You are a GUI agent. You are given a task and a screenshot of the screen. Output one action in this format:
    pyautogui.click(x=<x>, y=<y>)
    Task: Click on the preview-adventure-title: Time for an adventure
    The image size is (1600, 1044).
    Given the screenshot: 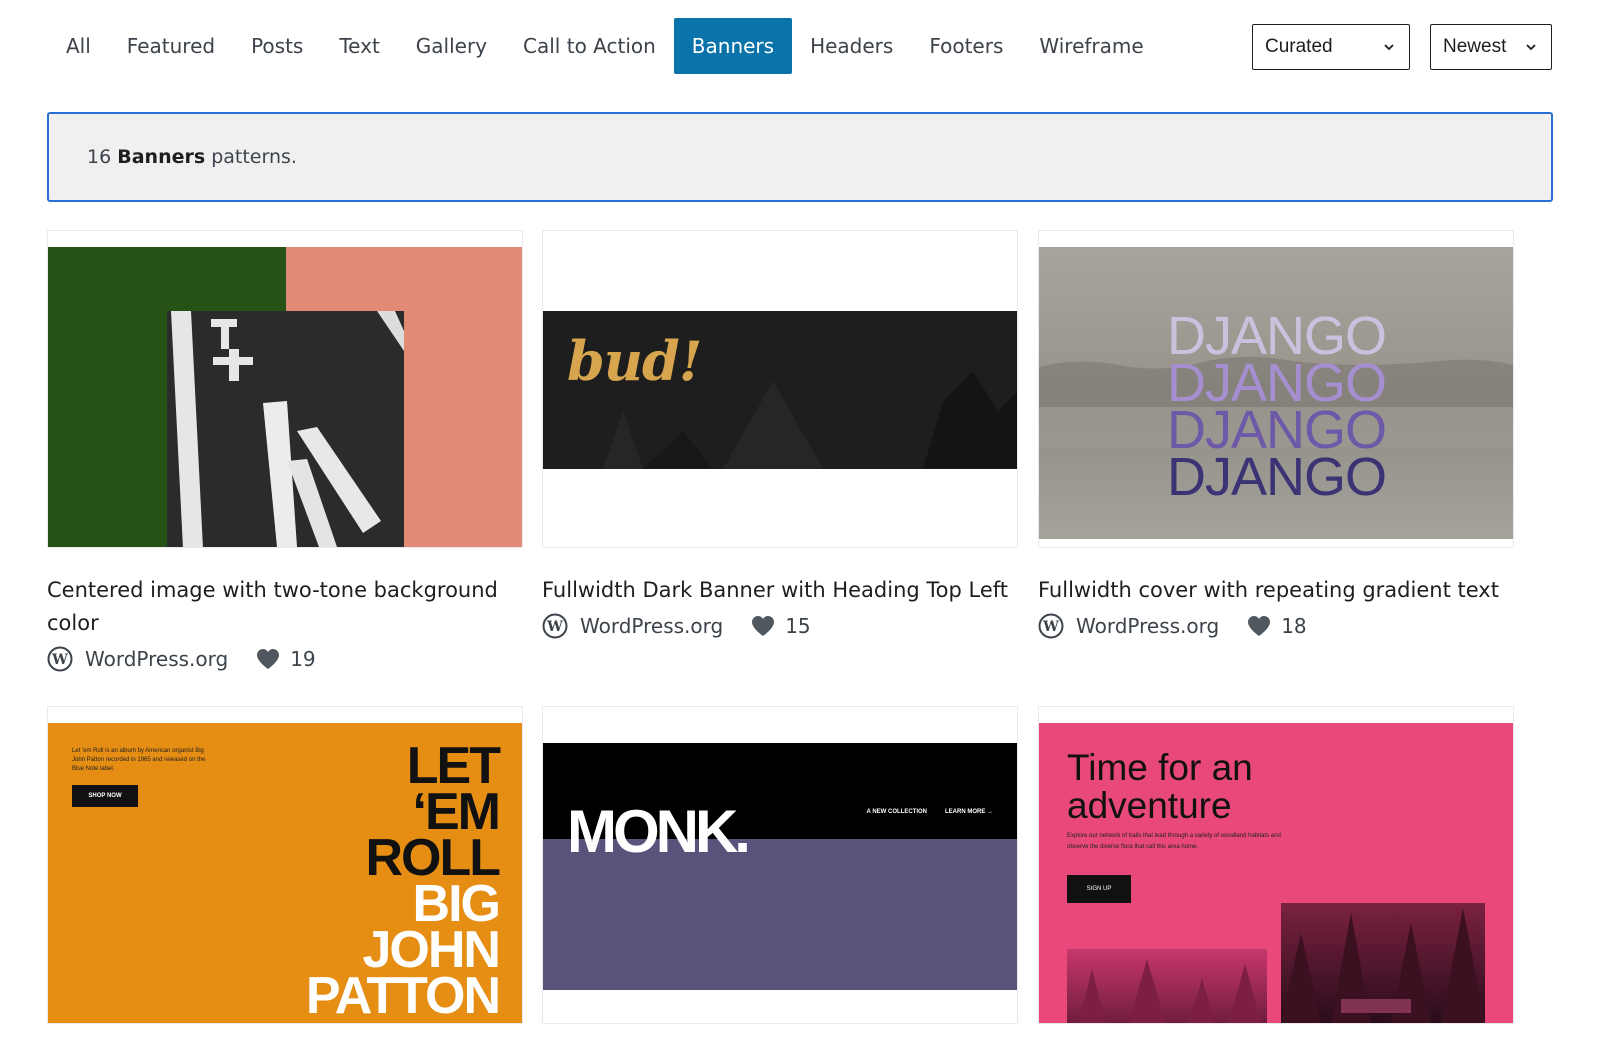 What is the action you would take?
    pyautogui.click(x=1160, y=786)
    